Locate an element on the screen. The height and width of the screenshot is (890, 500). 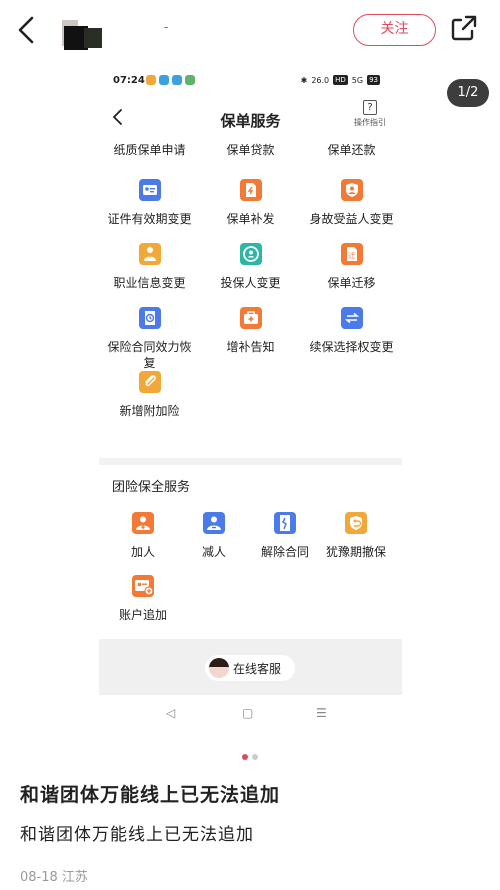
help-guide-button: ? 操作指引 is located at coordinates (370, 114).